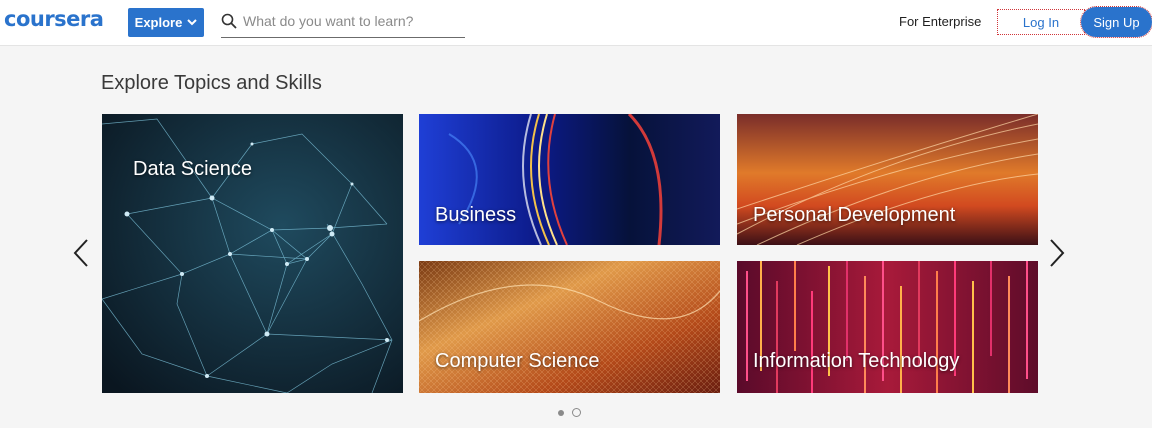  Describe the element at coordinates (192, 169) in the screenshot. I see `topic-label: Data Science` at that location.